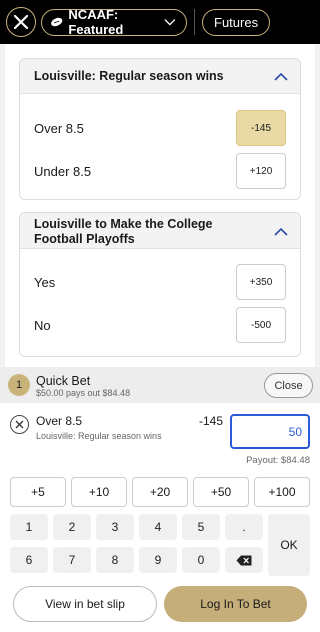  Describe the element at coordinates (29, 560) in the screenshot. I see `keypad-key-6: 6` at that location.